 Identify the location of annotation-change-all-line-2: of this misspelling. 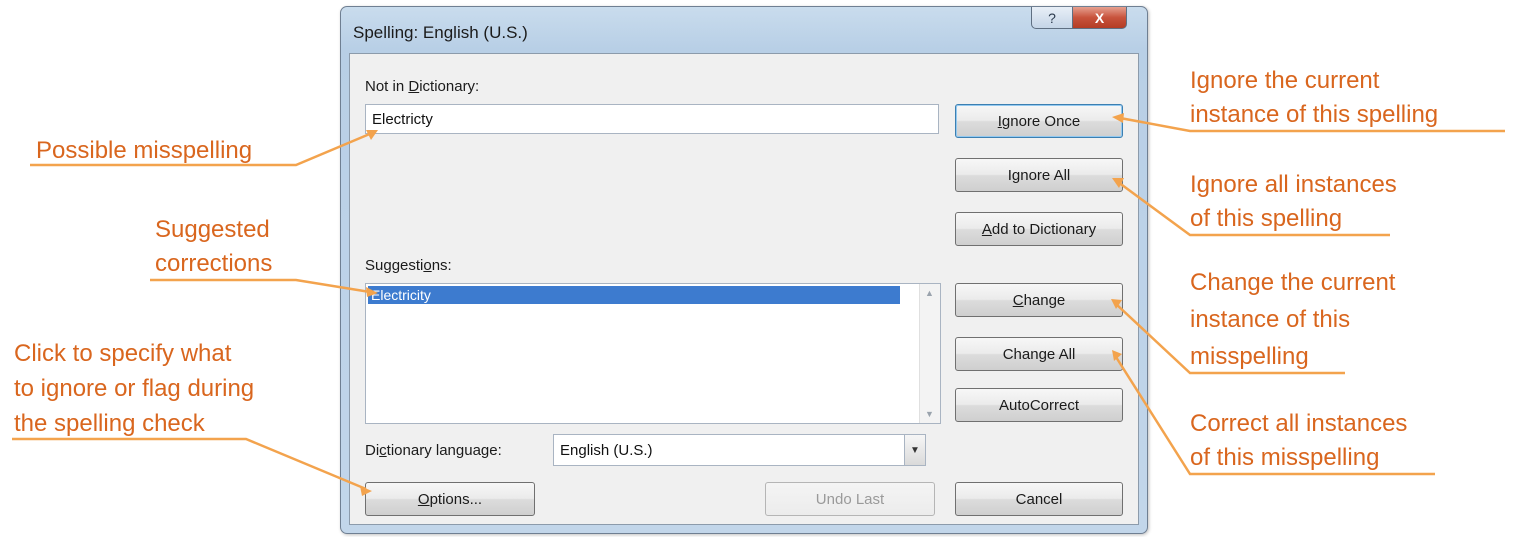
(1285, 457).